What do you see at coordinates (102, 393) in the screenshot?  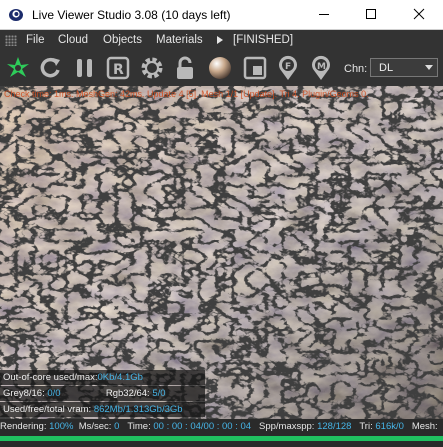 I see `stats-textures: Grey8/16: 0/0 Rgb32/64: 5/0` at bounding box center [102, 393].